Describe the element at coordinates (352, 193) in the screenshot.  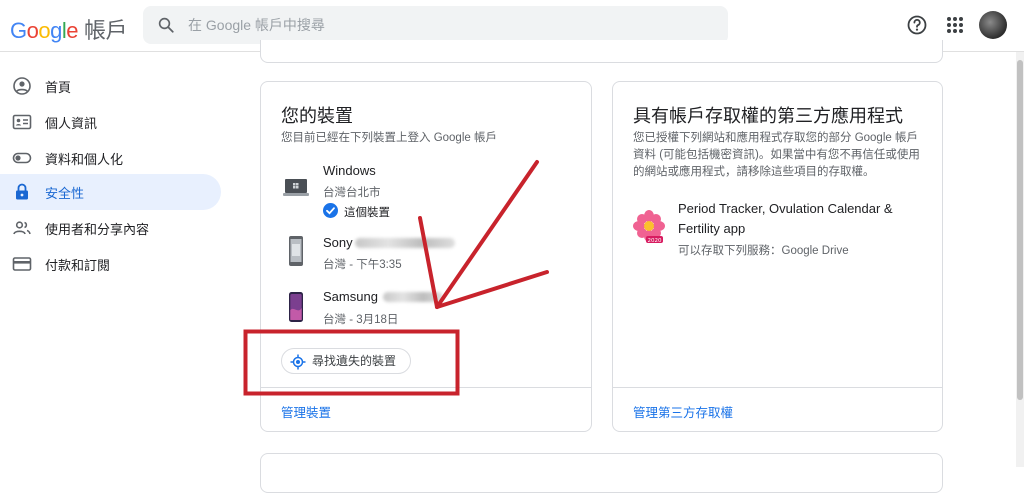
I see `device-location: 台灣台北市` at that location.